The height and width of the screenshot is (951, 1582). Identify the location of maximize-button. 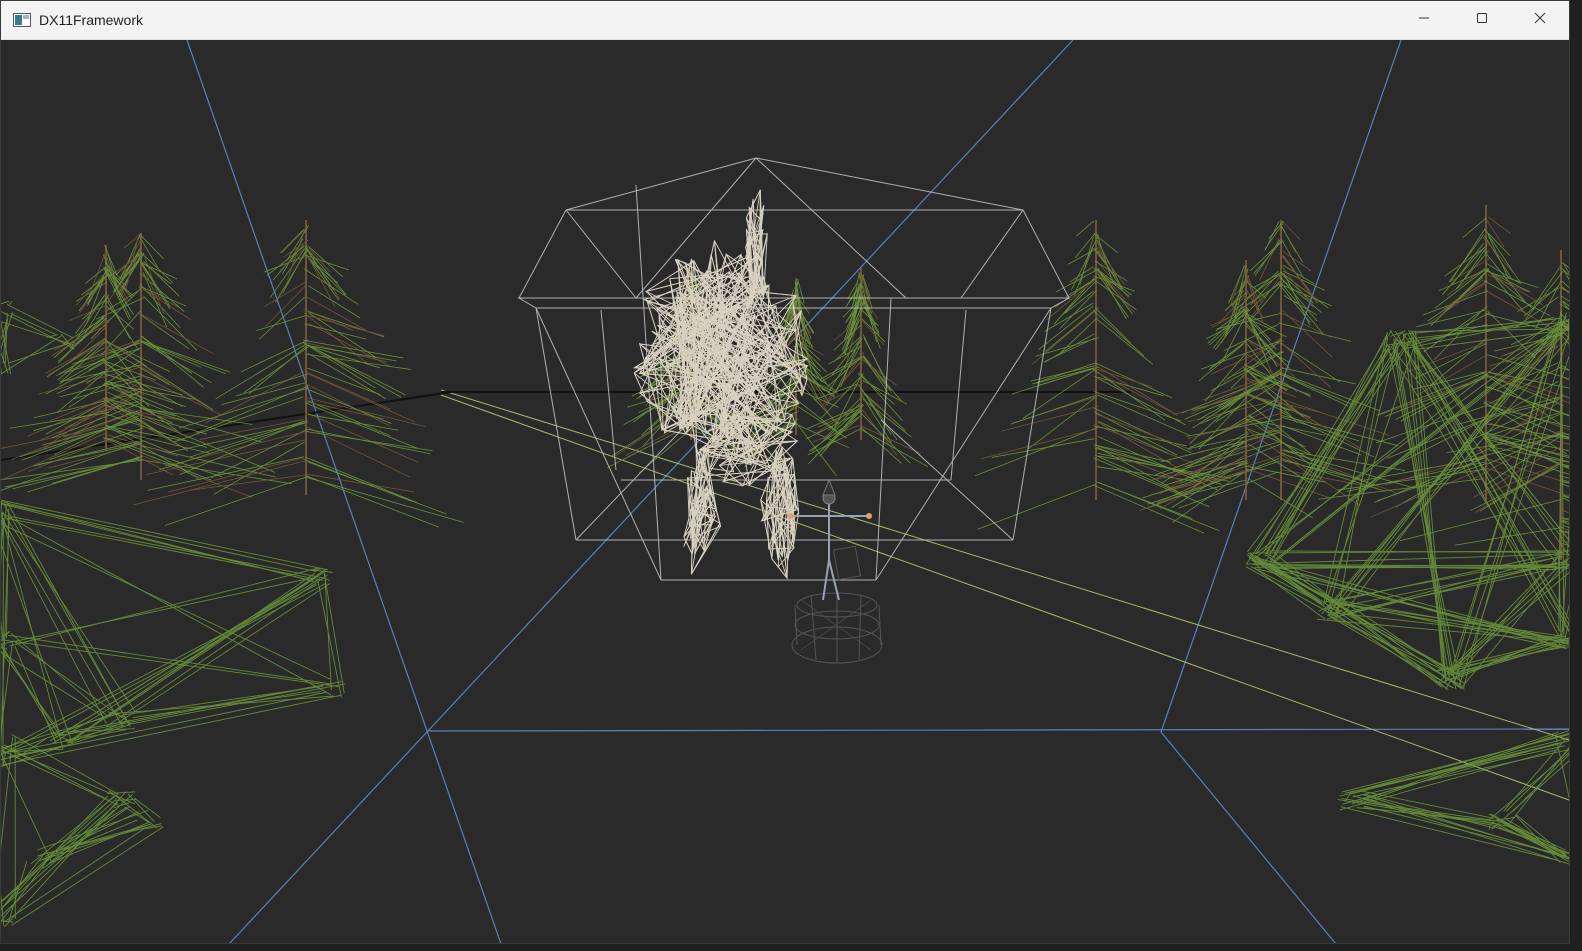
(1482, 20).